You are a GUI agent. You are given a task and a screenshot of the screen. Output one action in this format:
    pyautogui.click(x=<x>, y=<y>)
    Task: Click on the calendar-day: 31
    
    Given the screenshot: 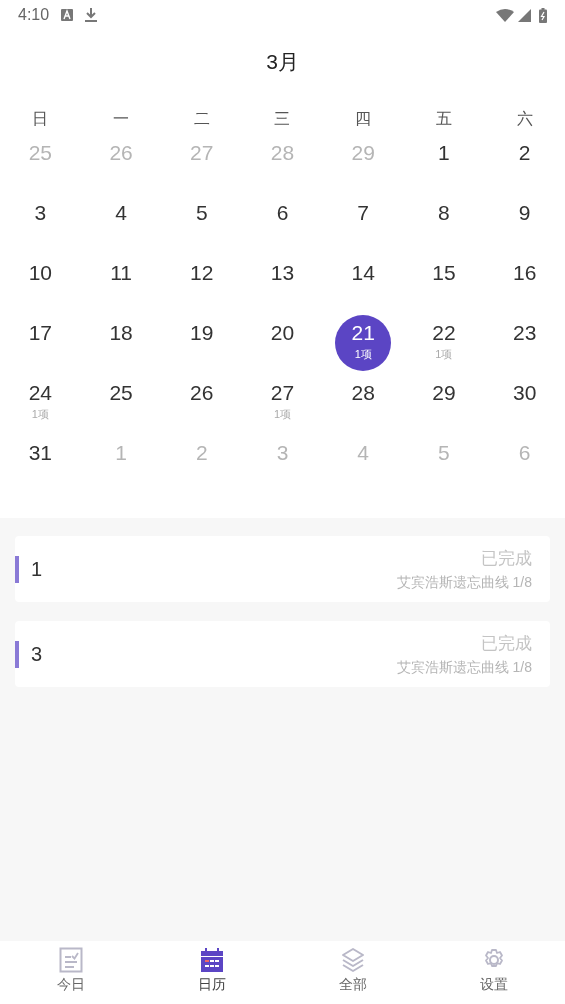 What is the action you would take?
    pyautogui.click(x=40, y=463)
    